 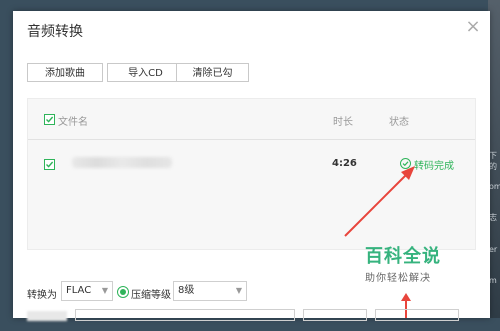 I want to click on bg-glyph: er, so click(x=493, y=249).